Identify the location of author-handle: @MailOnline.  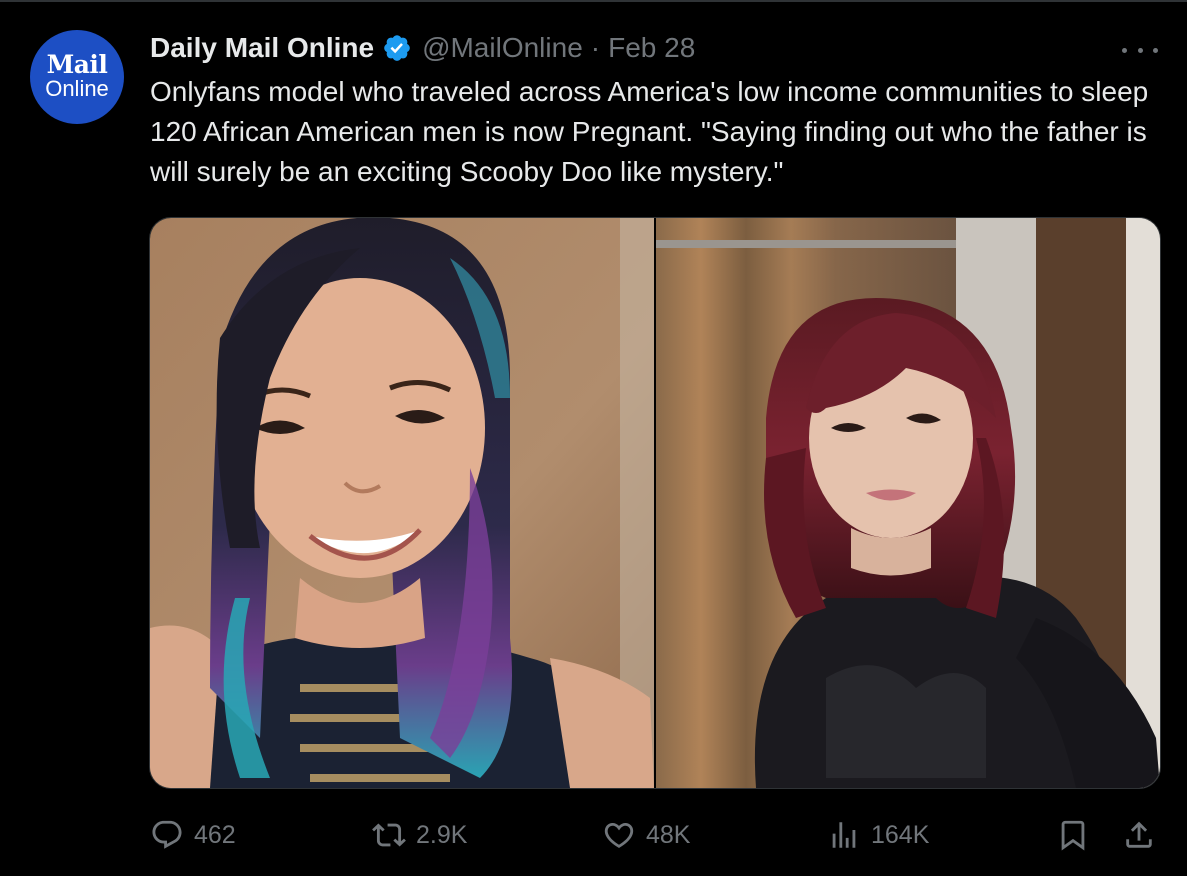
(502, 48).